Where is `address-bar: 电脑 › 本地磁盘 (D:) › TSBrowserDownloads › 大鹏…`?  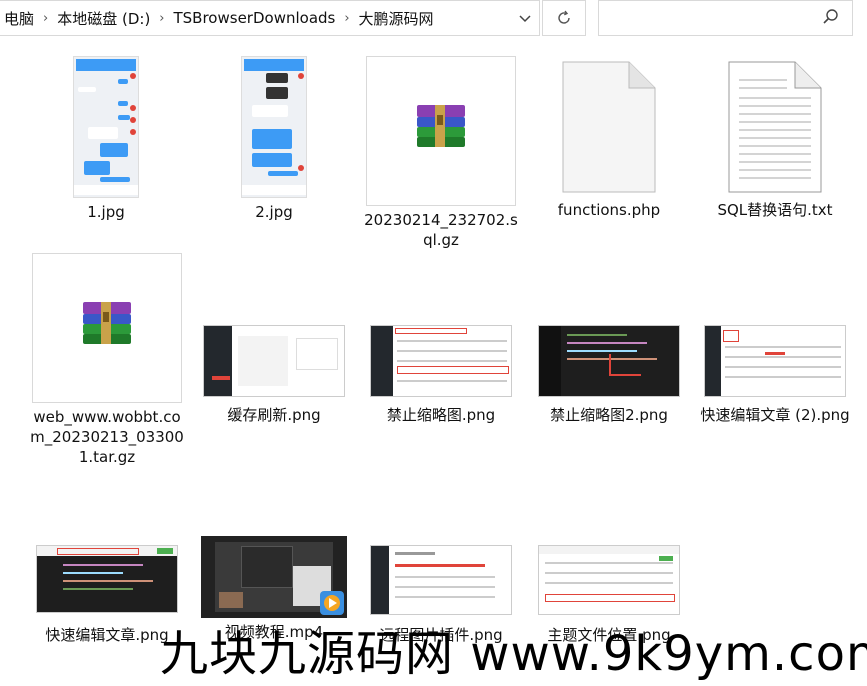
address-bar: 电脑 › 本地磁盘 (D:) › TSBrowserDownloads › 大鹏… is located at coordinates (270, 18).